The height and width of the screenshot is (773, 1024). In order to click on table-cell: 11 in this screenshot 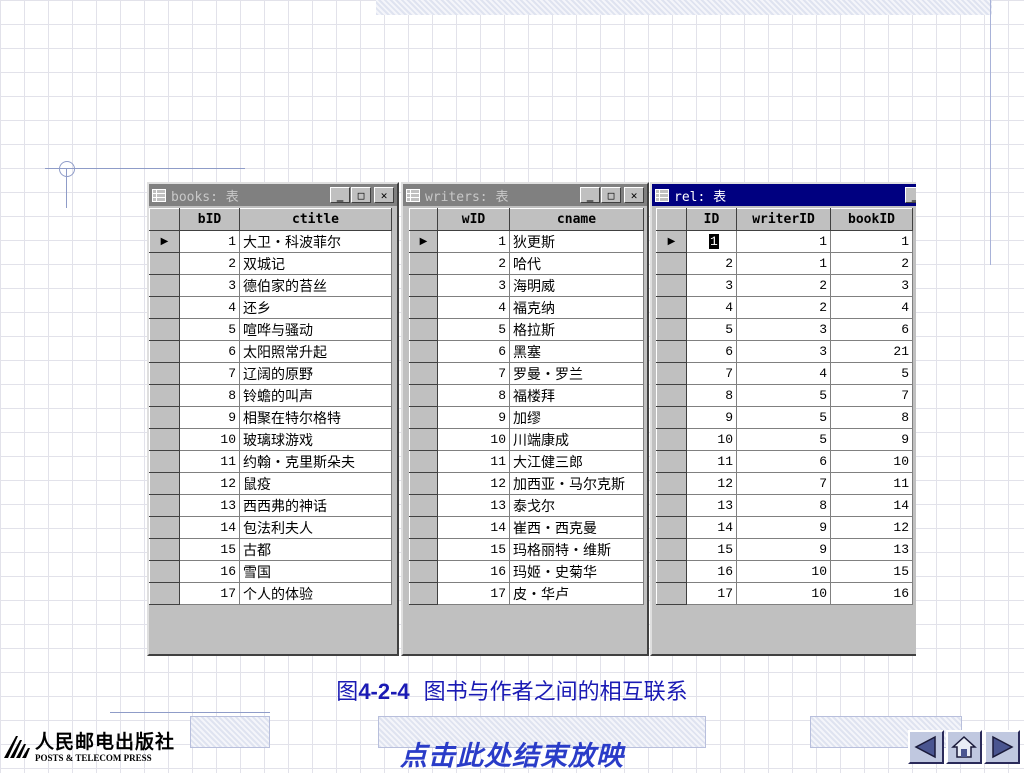, I will do `click(209, 461)`.